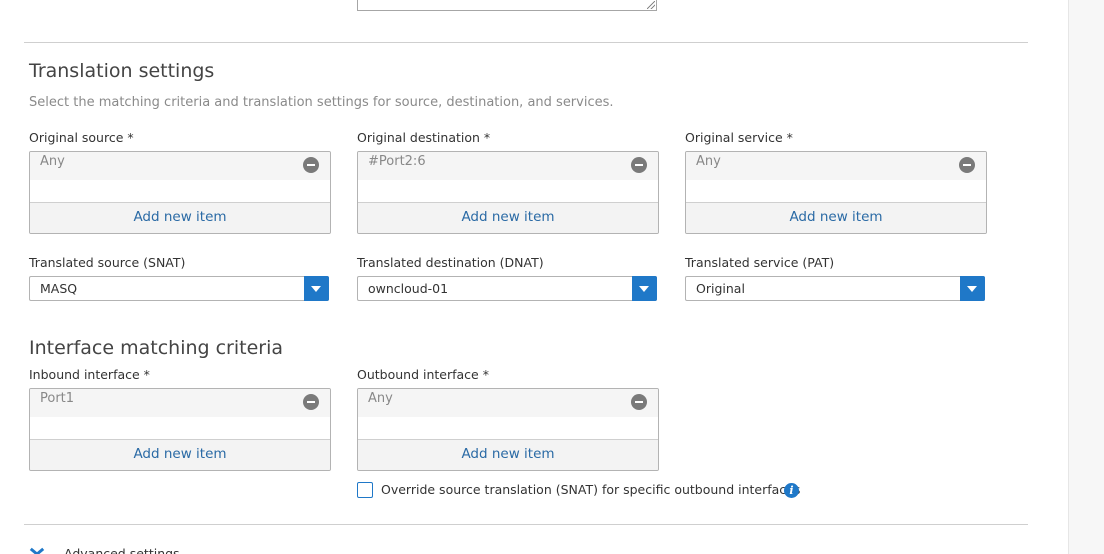 This screenshot has width=1104, height=554. I want to click on list-item-text: Port1, so click(57, 398).